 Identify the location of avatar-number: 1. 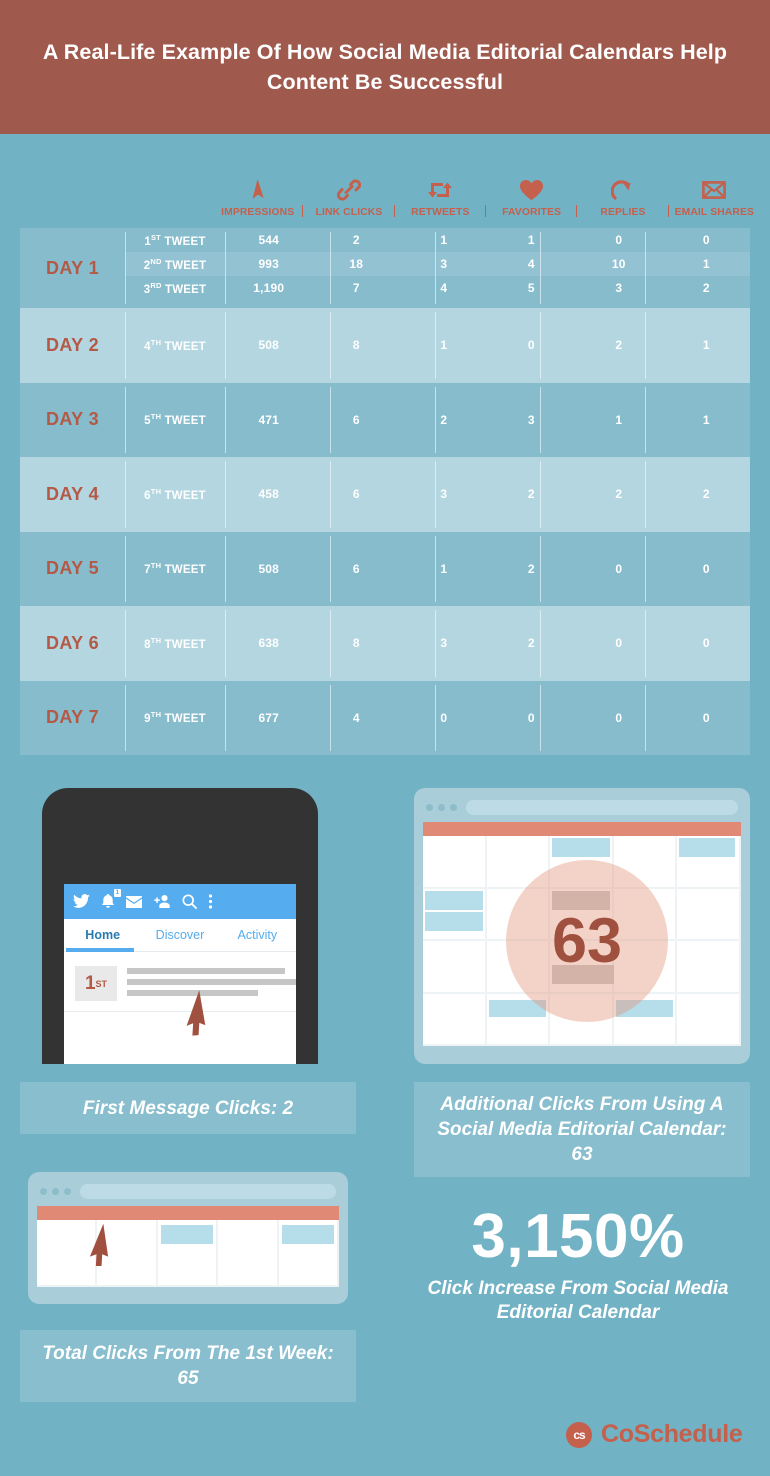
(90, 983).